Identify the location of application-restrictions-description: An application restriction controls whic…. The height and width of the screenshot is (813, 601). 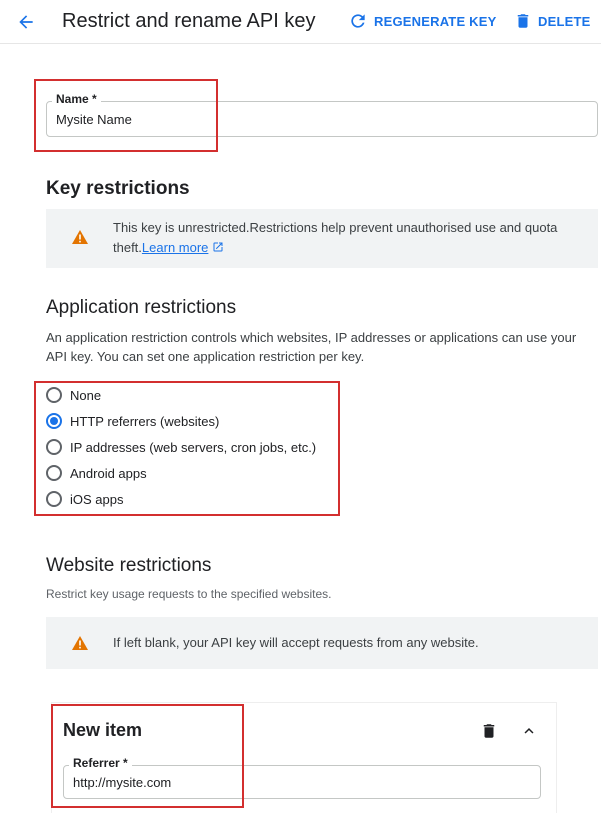
(322, 347).